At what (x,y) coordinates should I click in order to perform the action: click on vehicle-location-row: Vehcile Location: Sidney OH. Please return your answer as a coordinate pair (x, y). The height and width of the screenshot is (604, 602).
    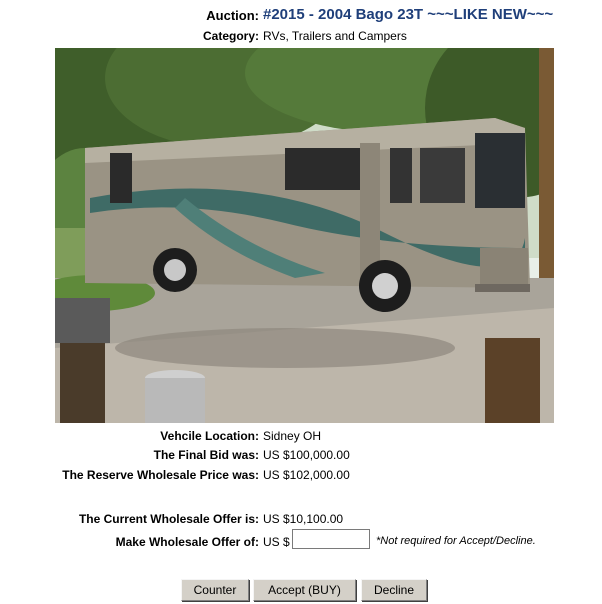
    Looking at the image, I should click on (301, 437).